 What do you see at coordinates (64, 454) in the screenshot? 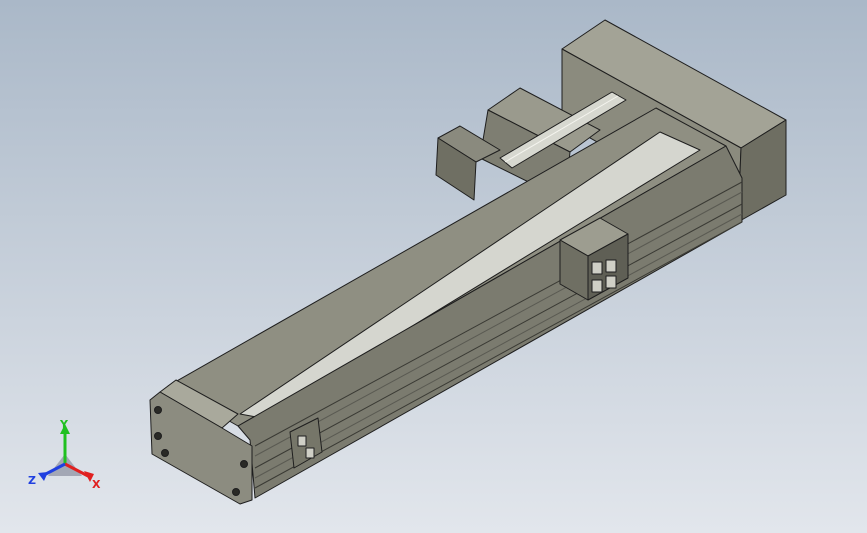
I see `coordinate-triad: Y X Z` at bounding box center [64, 454].